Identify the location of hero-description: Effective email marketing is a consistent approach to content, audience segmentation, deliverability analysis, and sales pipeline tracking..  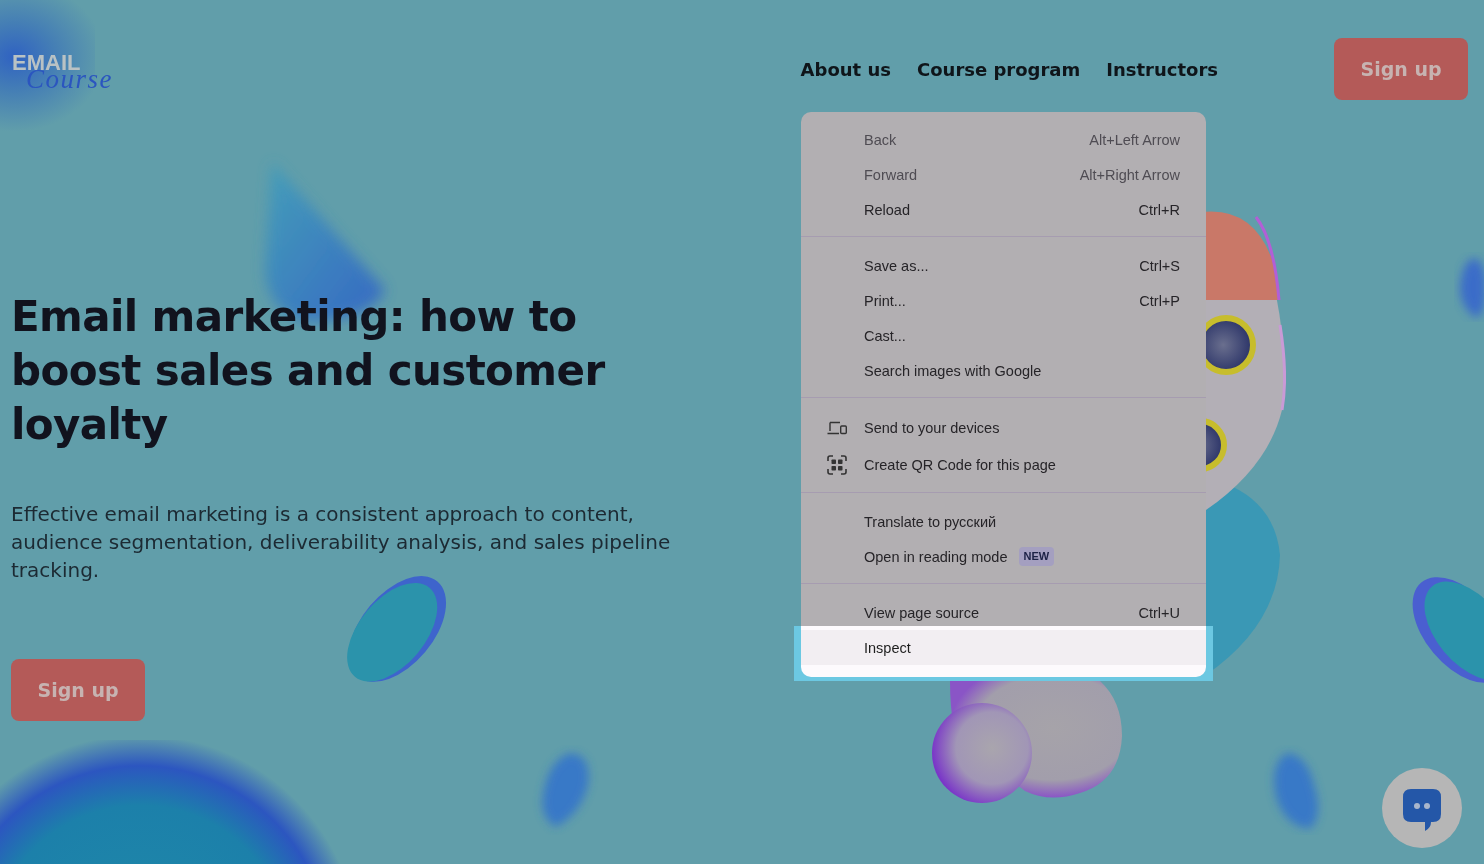
(341, 542).